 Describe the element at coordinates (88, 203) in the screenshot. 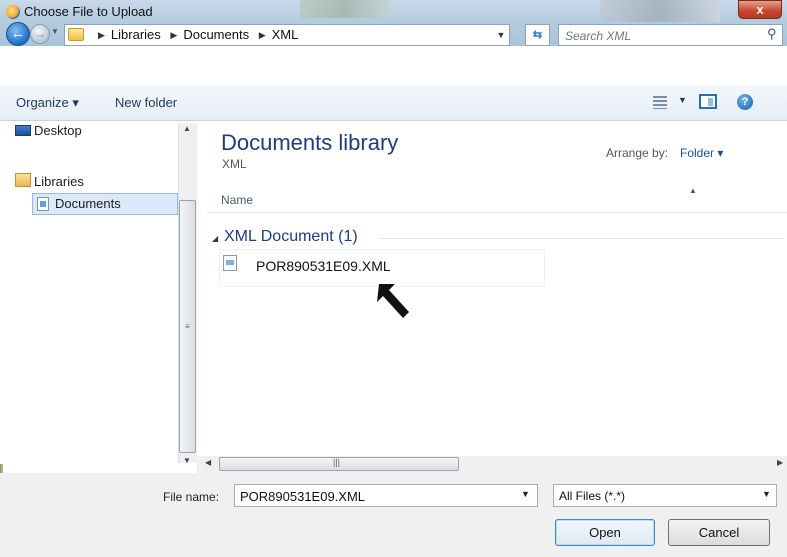

I see `sidebar-item-label: Documents` at that location.